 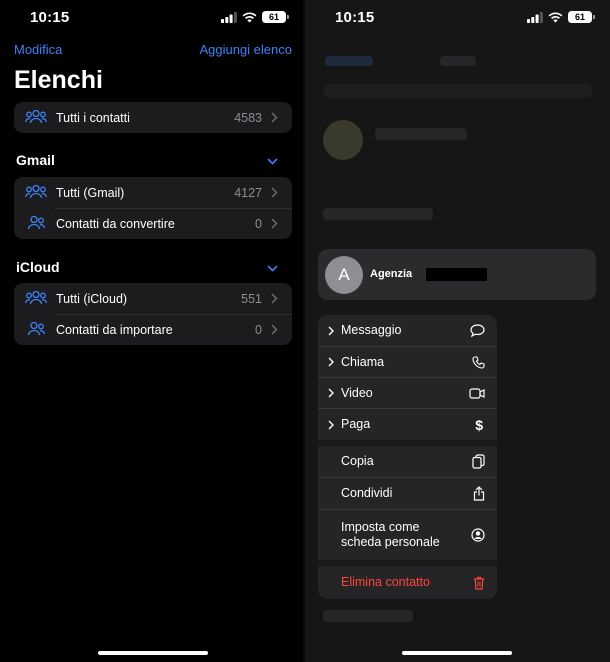 What do you see at coordinates (390, 542) in the screenshot?
I see `menu-item-label-line: scheda personale` at bounding box center [390, 542].